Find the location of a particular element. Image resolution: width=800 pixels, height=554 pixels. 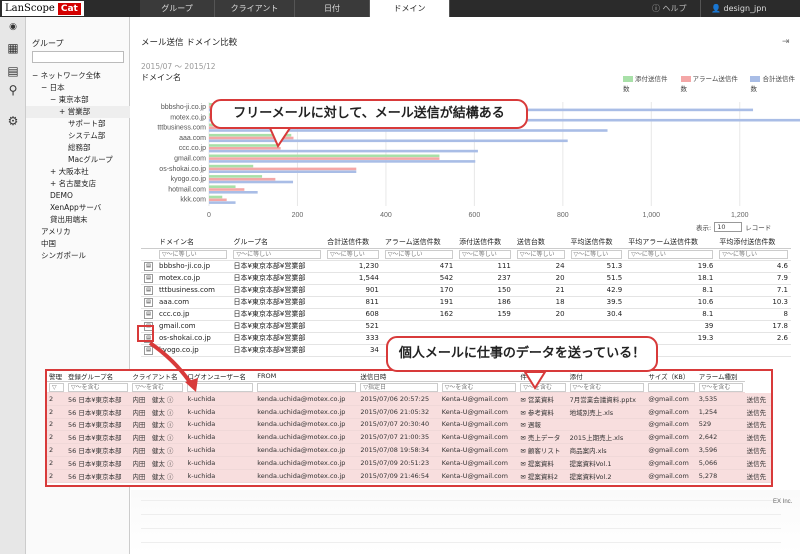

callout-bottom-tail is located at coordinates (535, 380).